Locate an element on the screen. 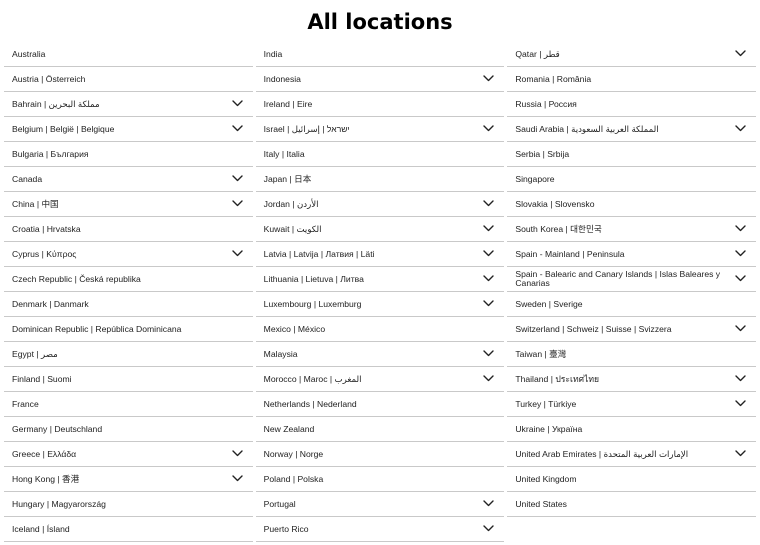 This screenshot has width=760, height=545. location-item: Bahrain | مملكة البحرين is located at coordinates (128, 104).